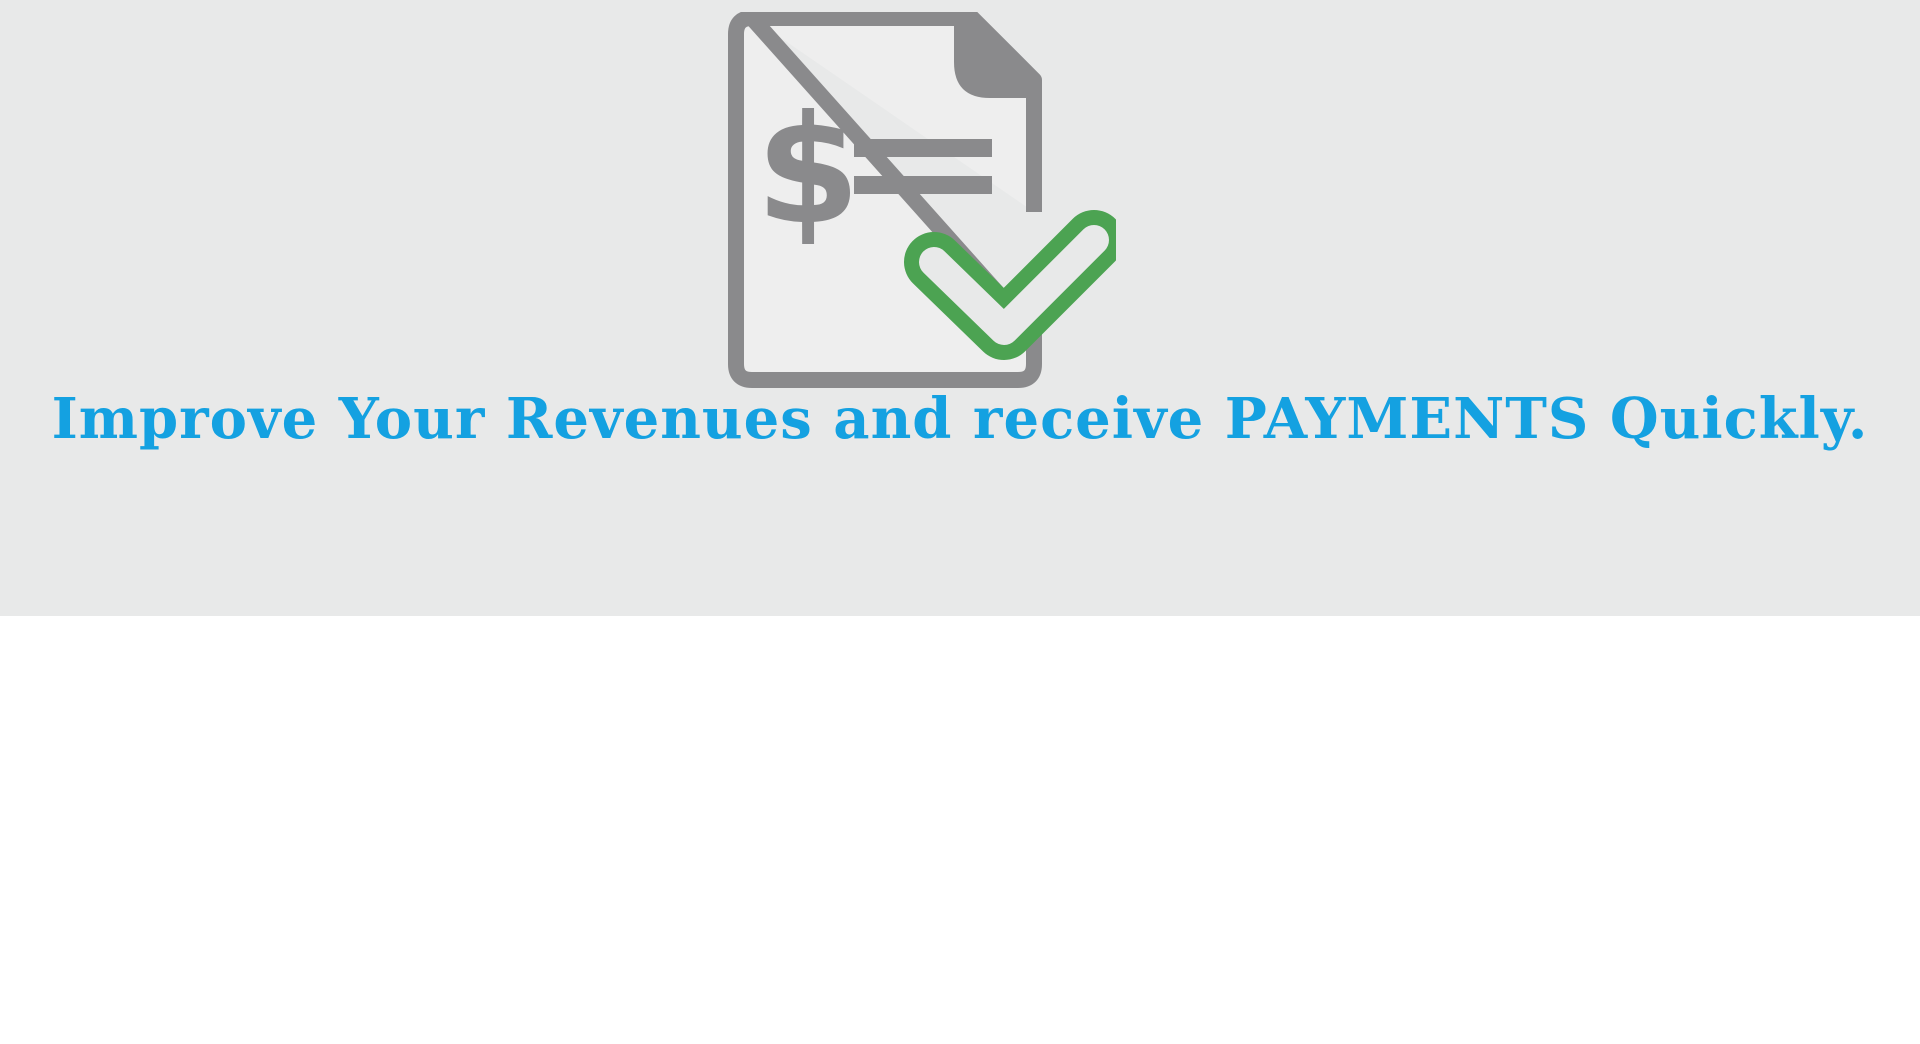  I want to click on dollar-sign-icon: $, so click(808, 171).